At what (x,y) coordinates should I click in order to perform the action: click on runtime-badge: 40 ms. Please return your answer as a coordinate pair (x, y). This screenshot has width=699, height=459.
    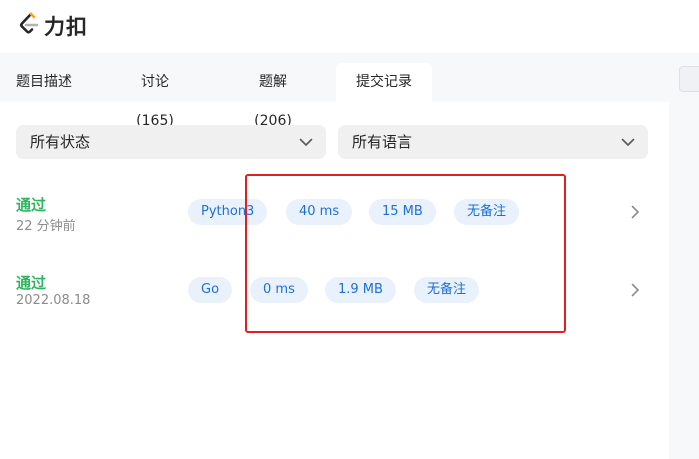
    Looking at the image, I should click on (319, 212).